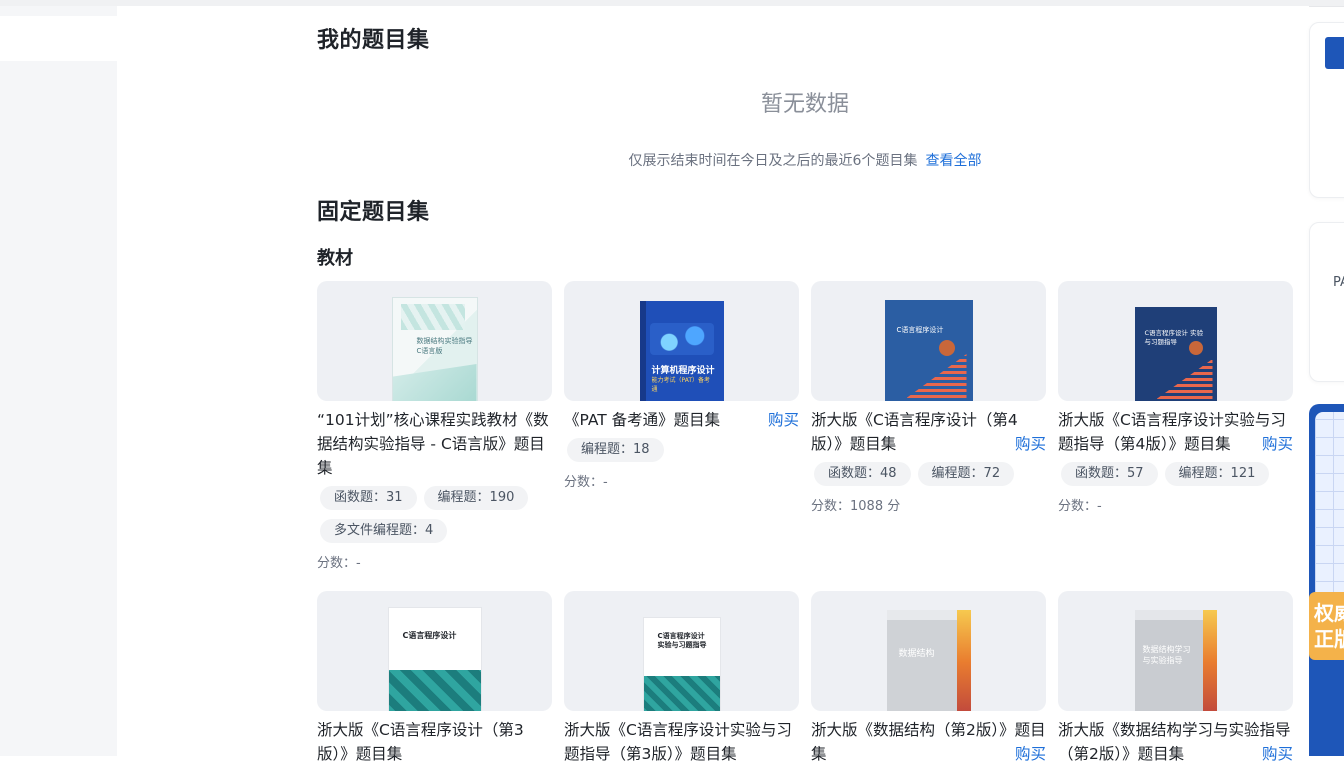 The width and height of the screenshot is (1344, 766). I want to click on view-all-link: 查看全部, so click(953, 161).